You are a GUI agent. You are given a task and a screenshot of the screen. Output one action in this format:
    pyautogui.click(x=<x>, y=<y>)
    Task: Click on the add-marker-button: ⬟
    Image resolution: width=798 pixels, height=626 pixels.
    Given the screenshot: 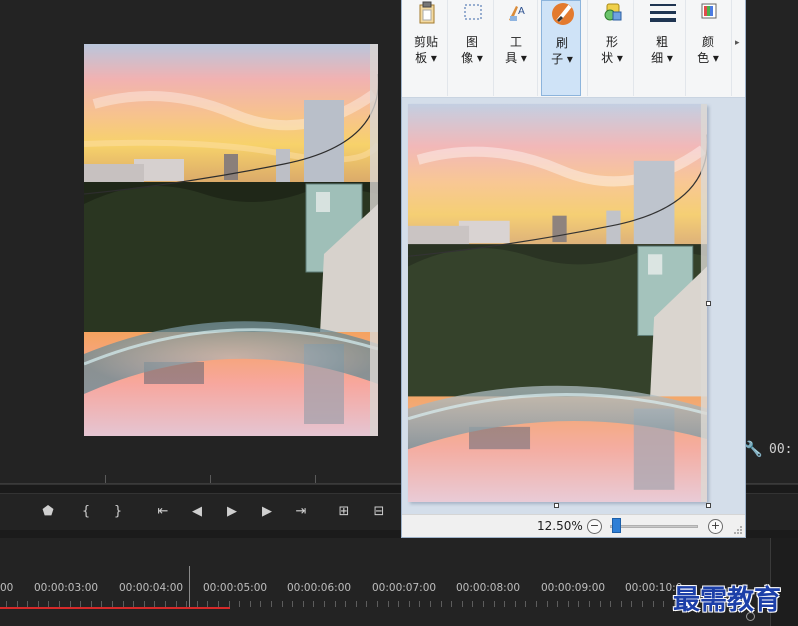 What is the action you would take?
    pyautogui.click(x=48, y=512)
    